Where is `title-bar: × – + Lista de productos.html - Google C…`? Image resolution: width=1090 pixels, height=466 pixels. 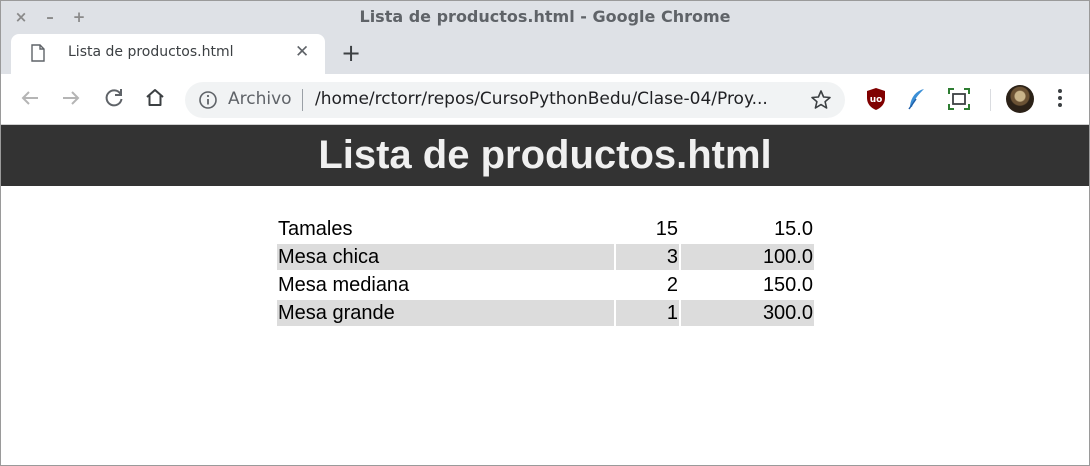 title-bar: × – + Lista de productos.html - Google C… is located at coordinates (545, 17).